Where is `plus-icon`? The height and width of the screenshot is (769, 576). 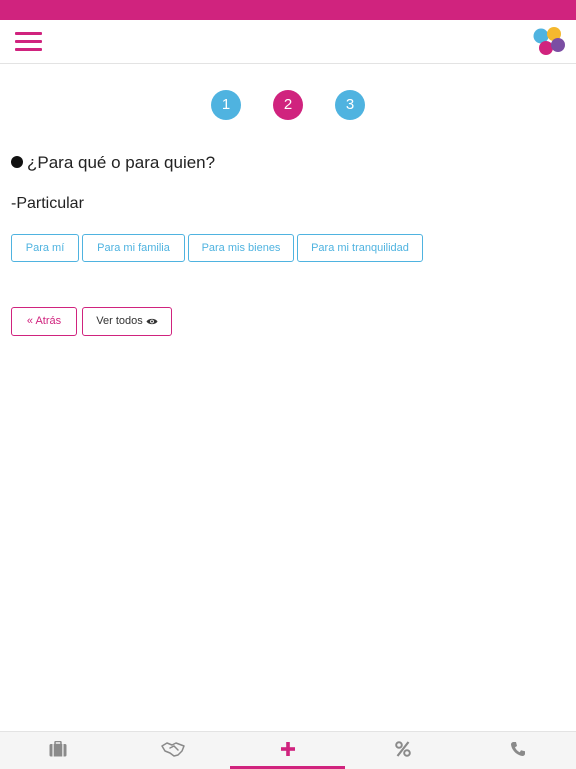 plus-icon is located at coordinates (287, 749).